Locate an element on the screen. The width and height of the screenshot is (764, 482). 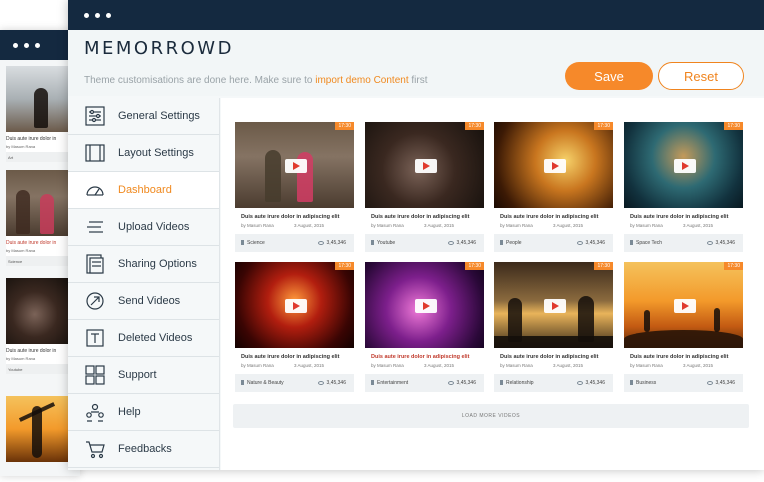
sidebar-item-label: Dashboard is located at coordinates (145, 190).